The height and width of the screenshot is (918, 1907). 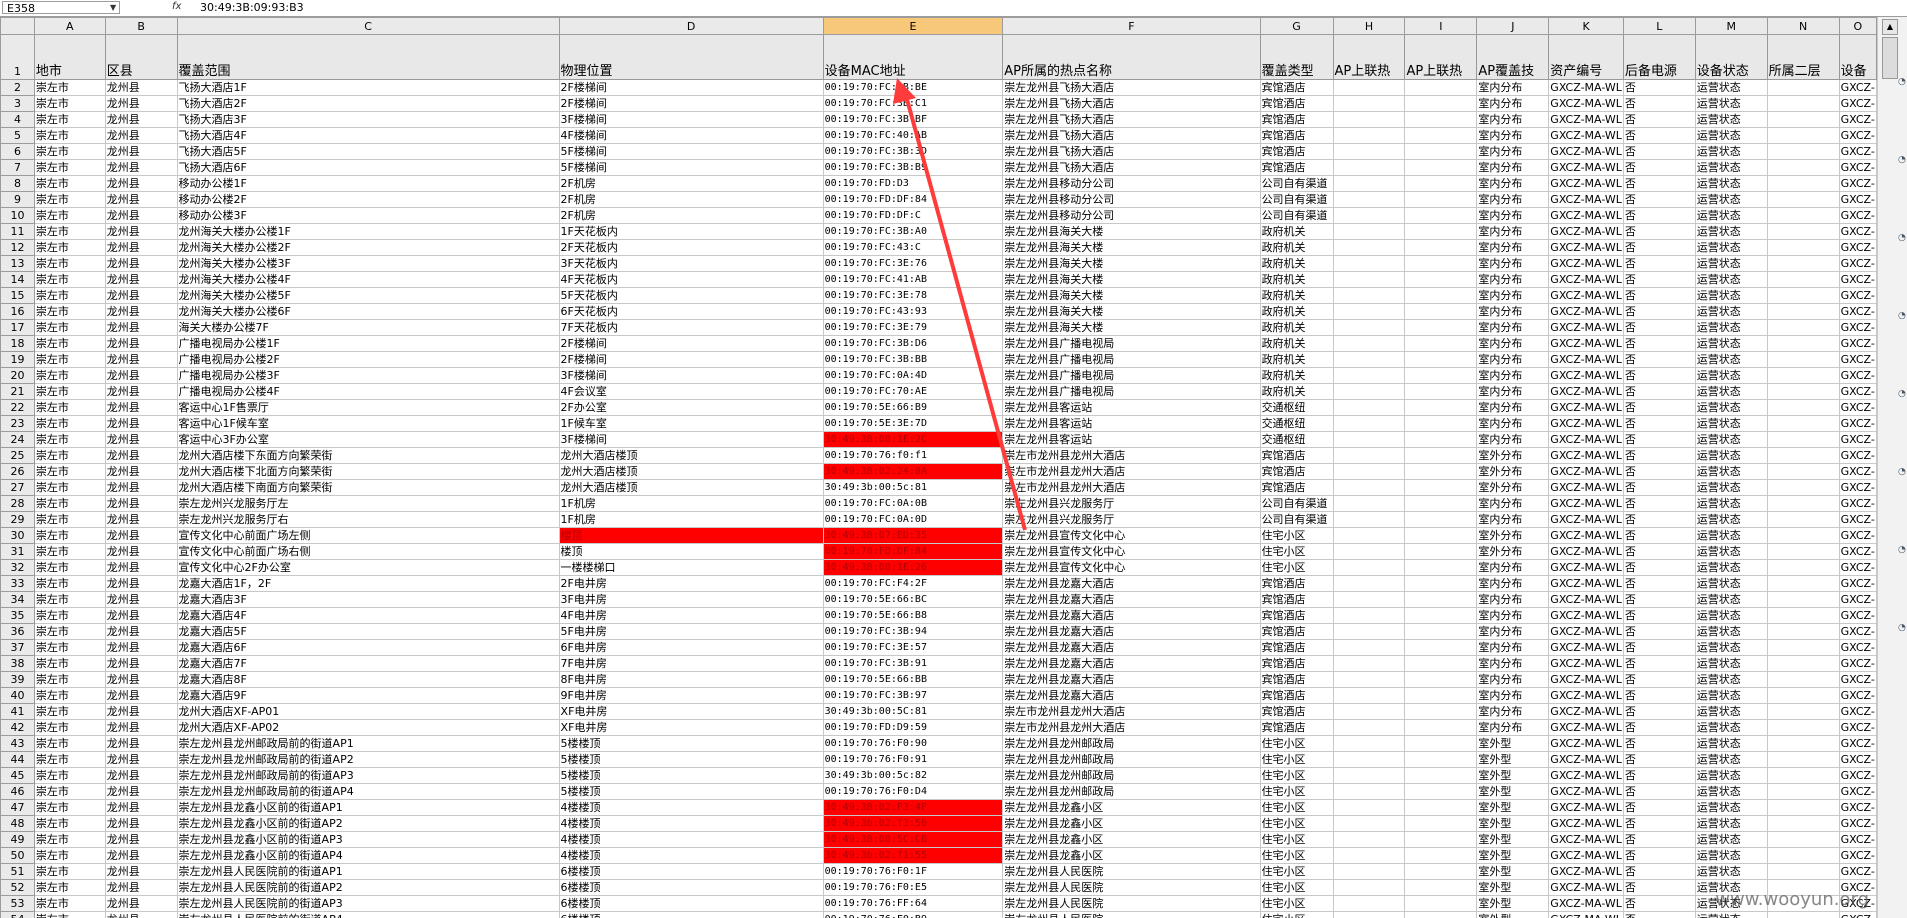 What do you see at coordinates (913, 455) in the screenshot?
I see `cell: 00:19:70:76:f0:f1` at bounding box center [913, 455].